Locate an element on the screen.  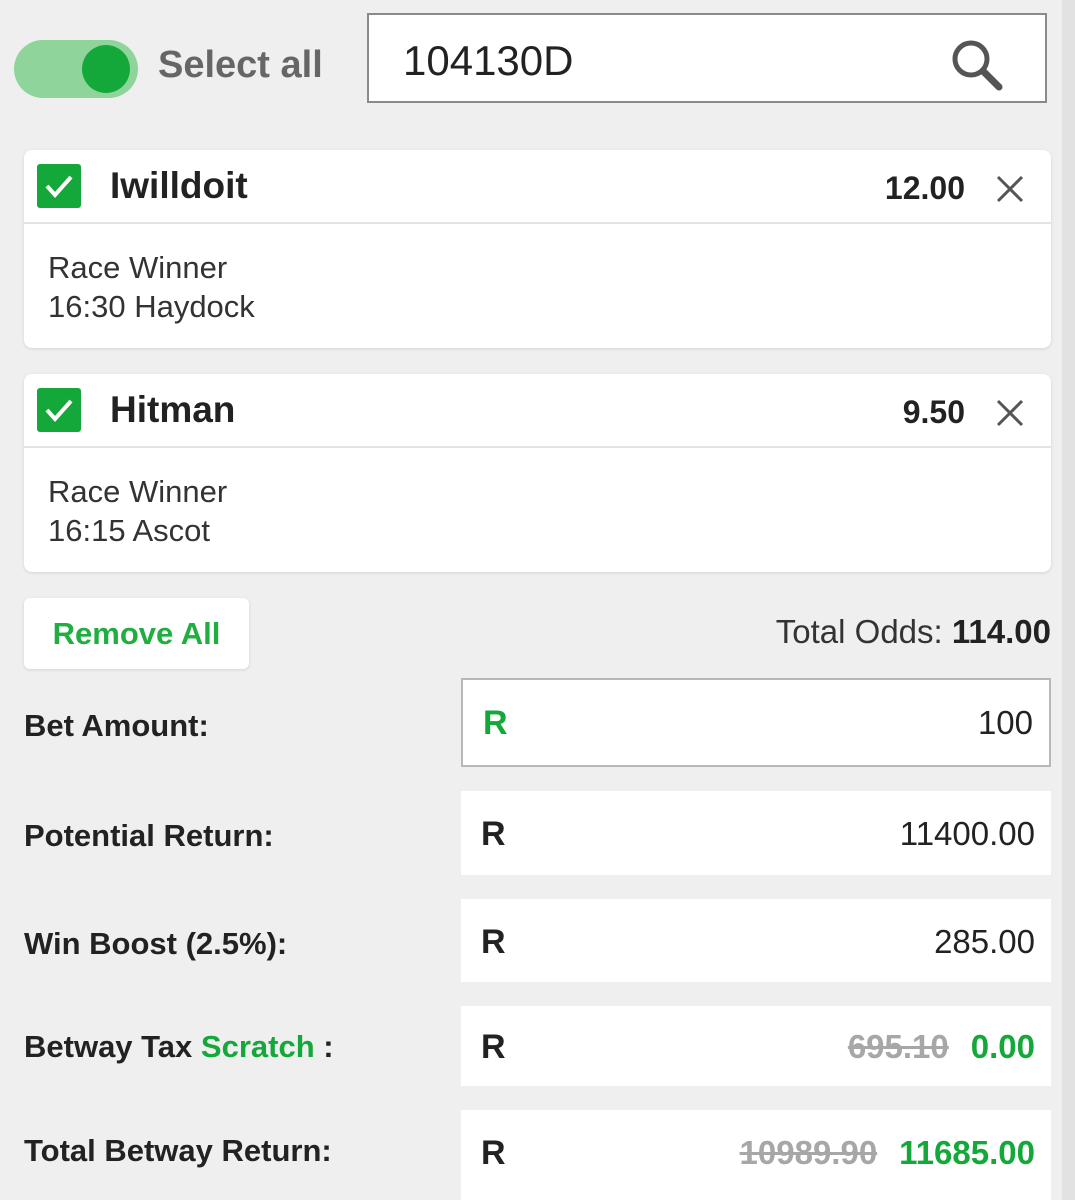
win-boost-label: Win Boost (2.5%): is located at coordinates (156, 943).